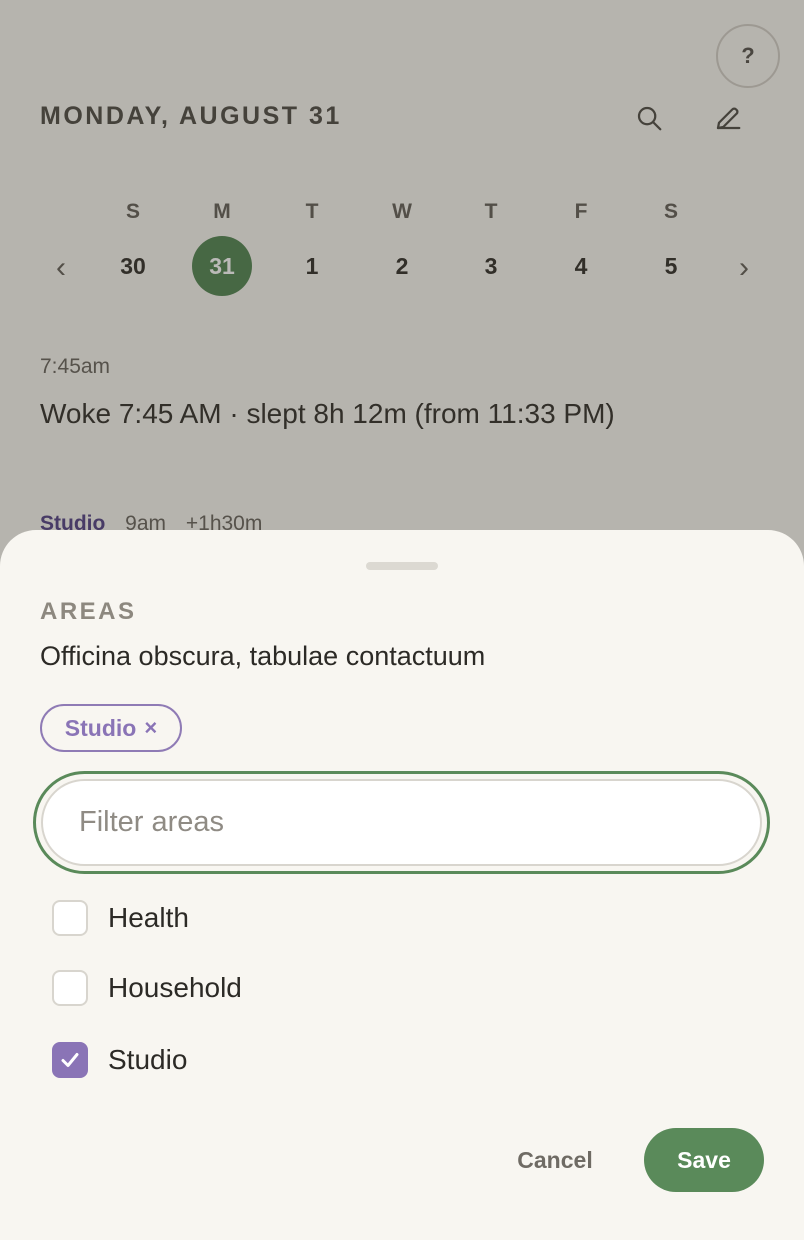 This screenshot has height=1240, width=804. I want to click on remove-icon: ×, so click(150, 728).